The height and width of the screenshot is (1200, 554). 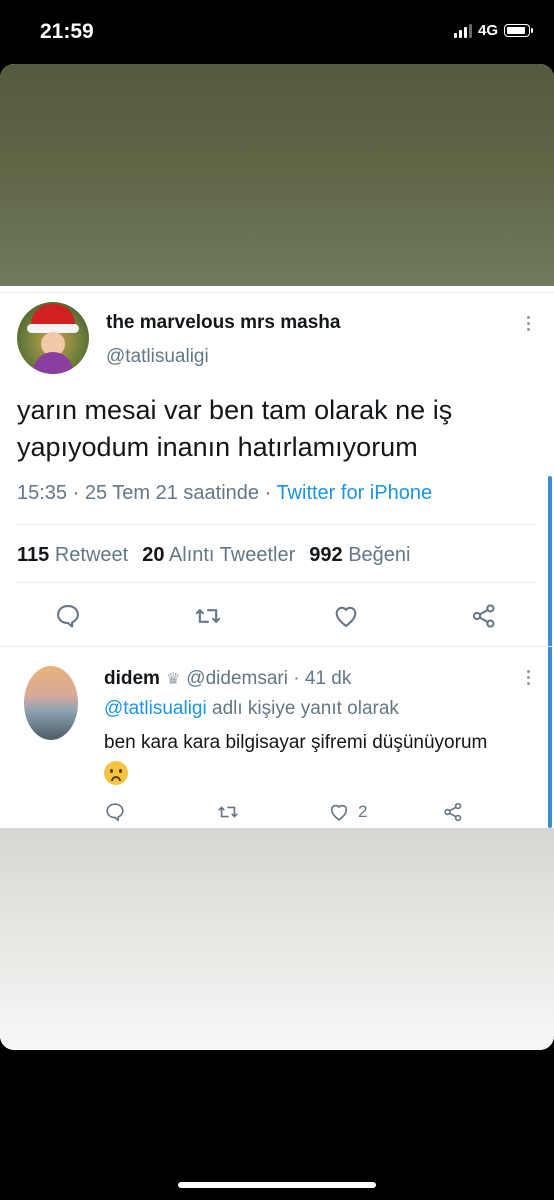 I want to click on battery-icon, so click(x=518, y=30).